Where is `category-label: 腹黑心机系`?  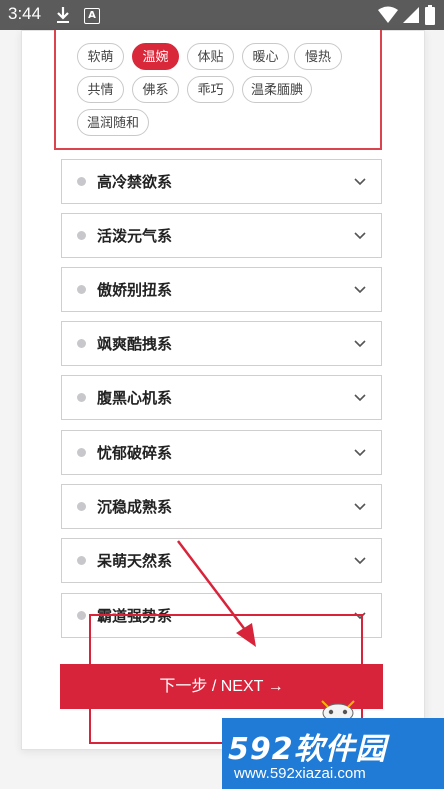
category-label: 腹黑心机系 is located at coordinates (135, 398).